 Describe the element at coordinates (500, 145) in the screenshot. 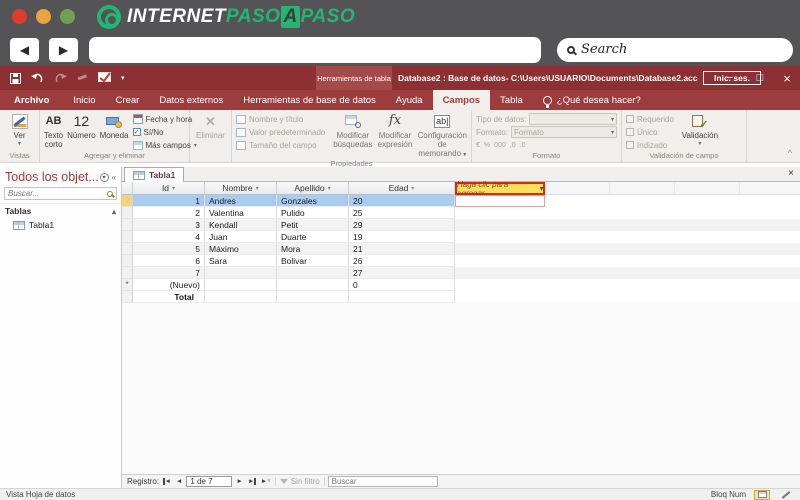

I see `thousands-format-icon: 000` at that location.